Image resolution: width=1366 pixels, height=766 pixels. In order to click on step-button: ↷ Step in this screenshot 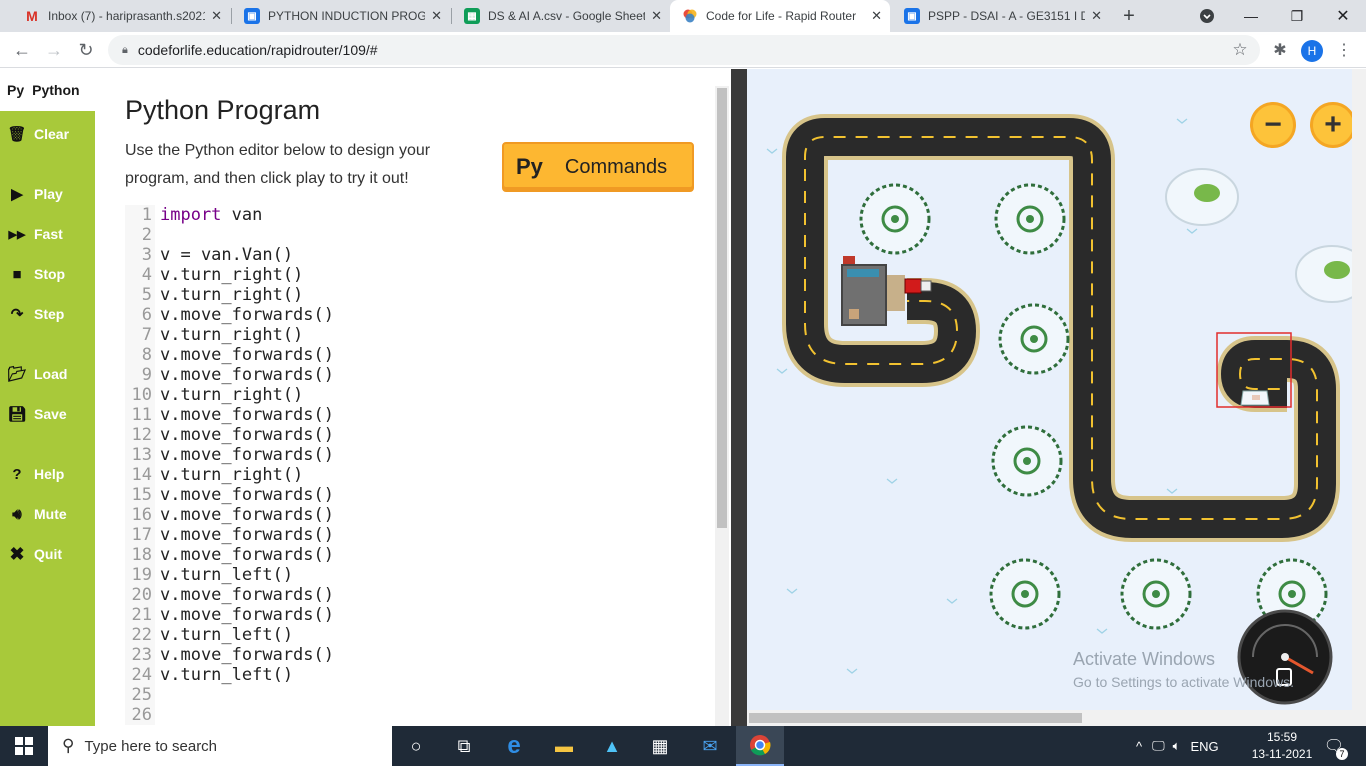, I will do `click(47, 314)`.